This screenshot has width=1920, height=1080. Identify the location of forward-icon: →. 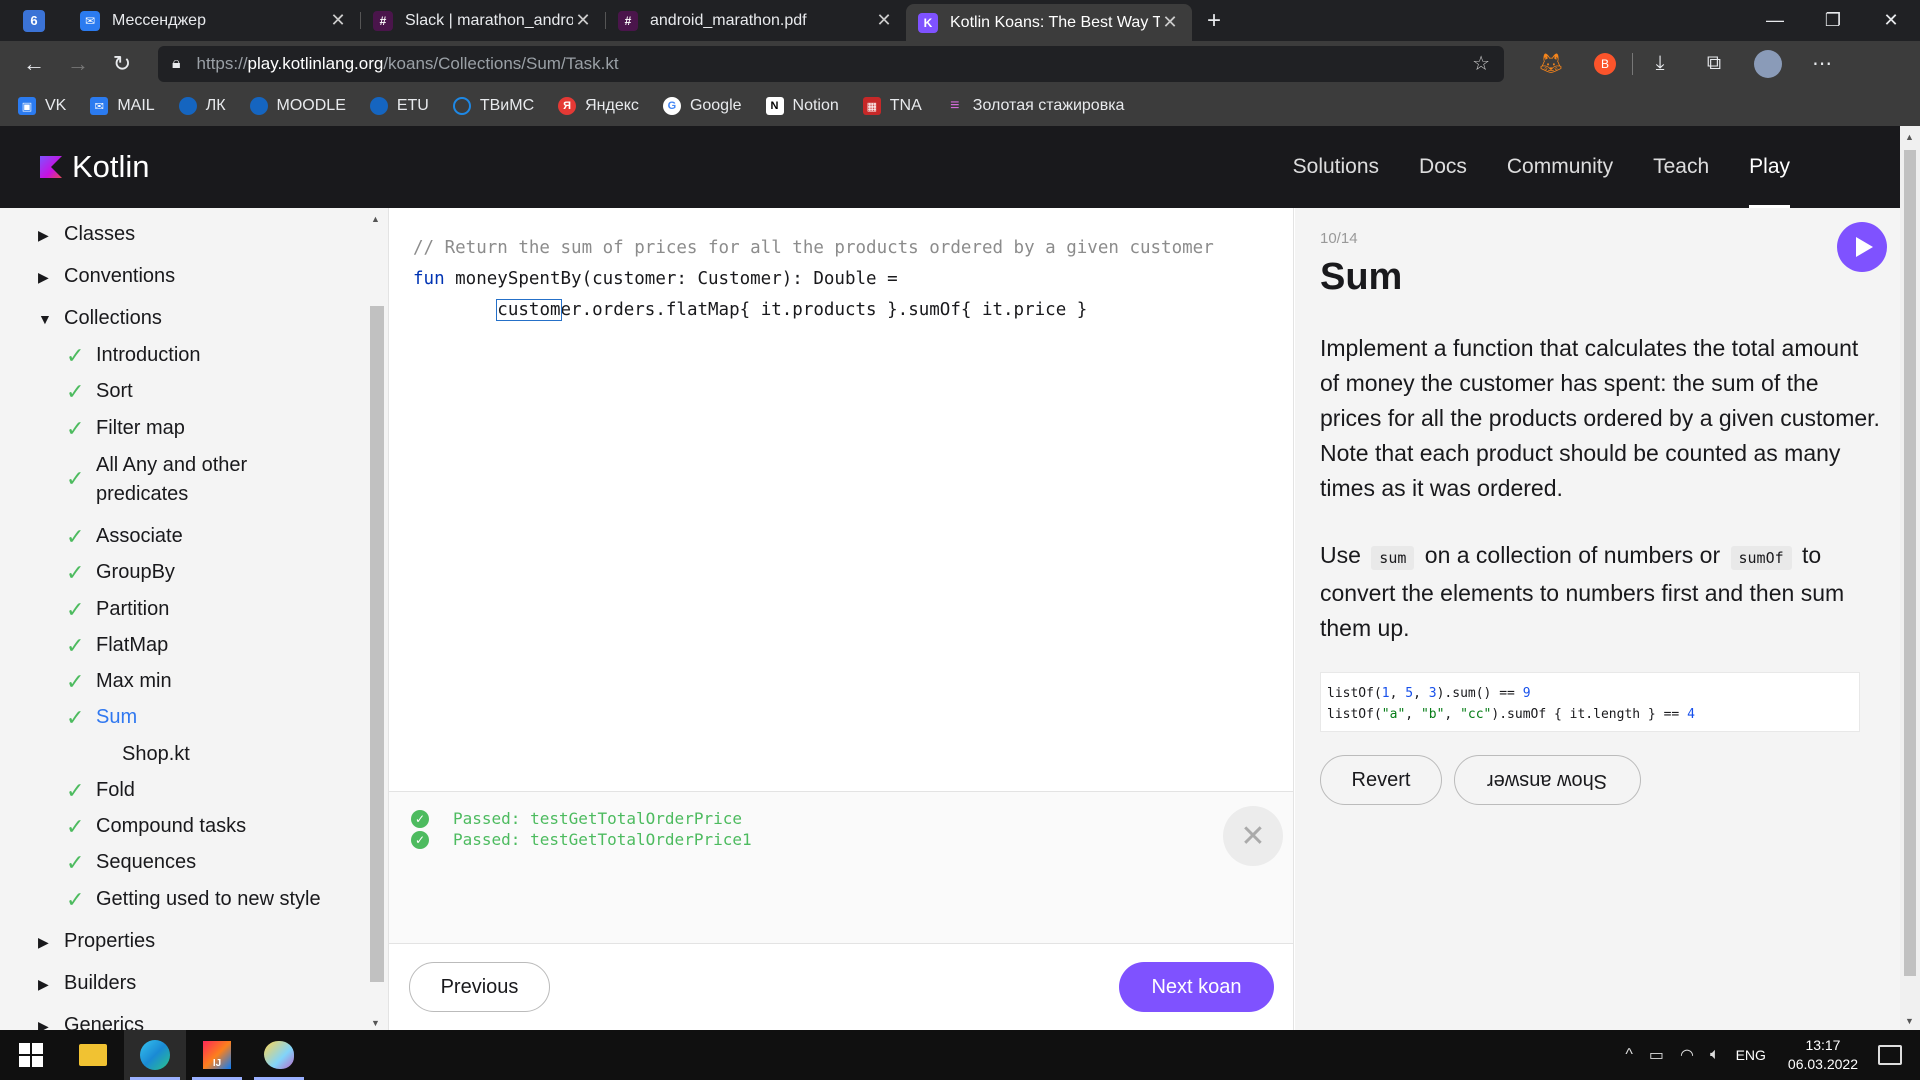
(78, 64).